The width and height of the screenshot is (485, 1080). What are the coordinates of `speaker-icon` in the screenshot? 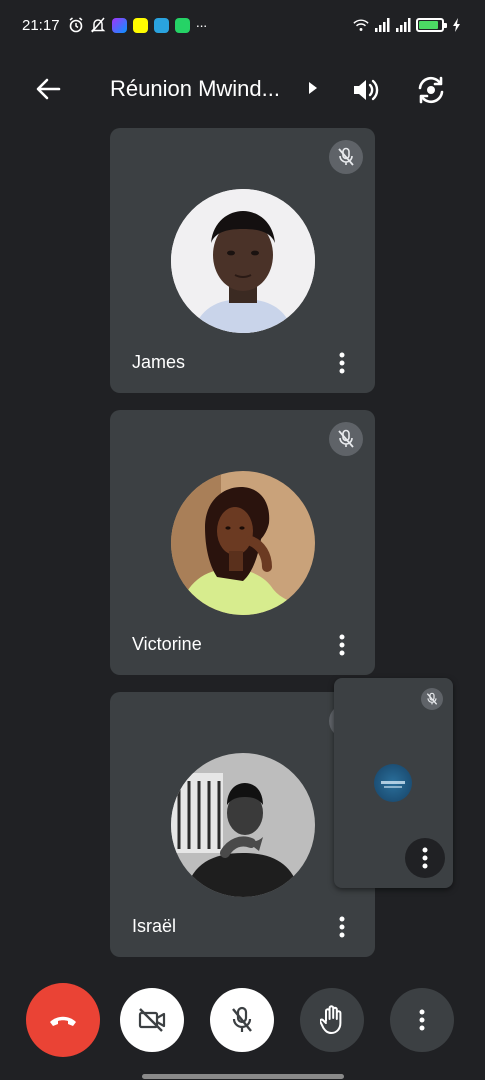 It's located at (366, 90).